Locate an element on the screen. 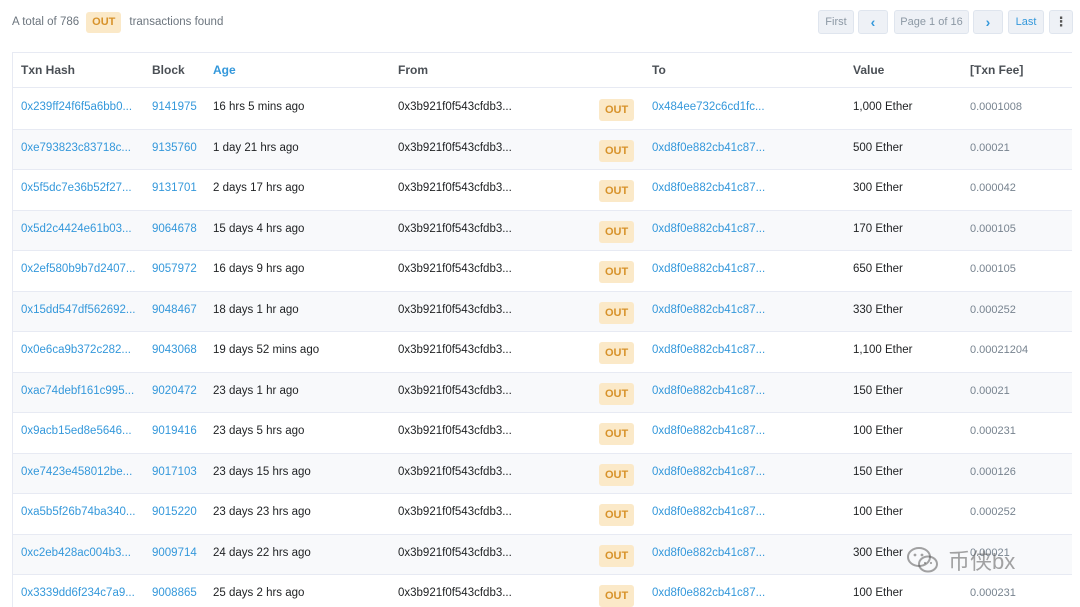 The image size is (1080, 607). column-header-value: Value is located at coordinates (869, 70).